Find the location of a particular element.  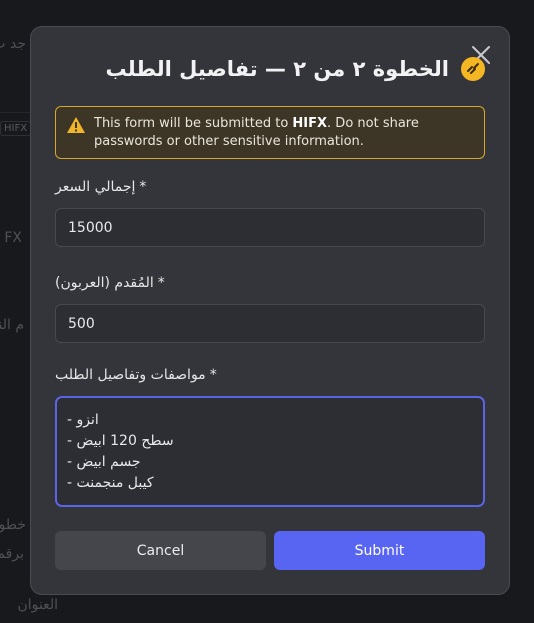

total-price-label-text: إجمالي السعر is located at coordinates (95, 187).